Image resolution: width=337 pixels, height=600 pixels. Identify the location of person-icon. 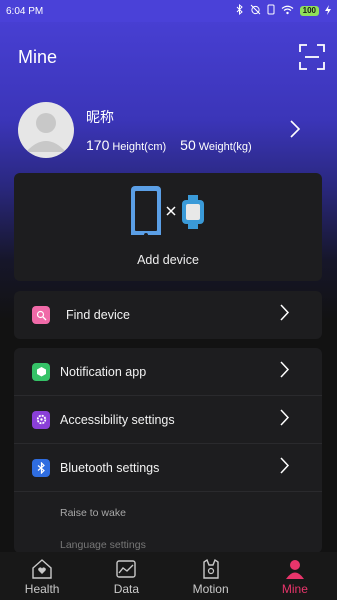
(294, 569).